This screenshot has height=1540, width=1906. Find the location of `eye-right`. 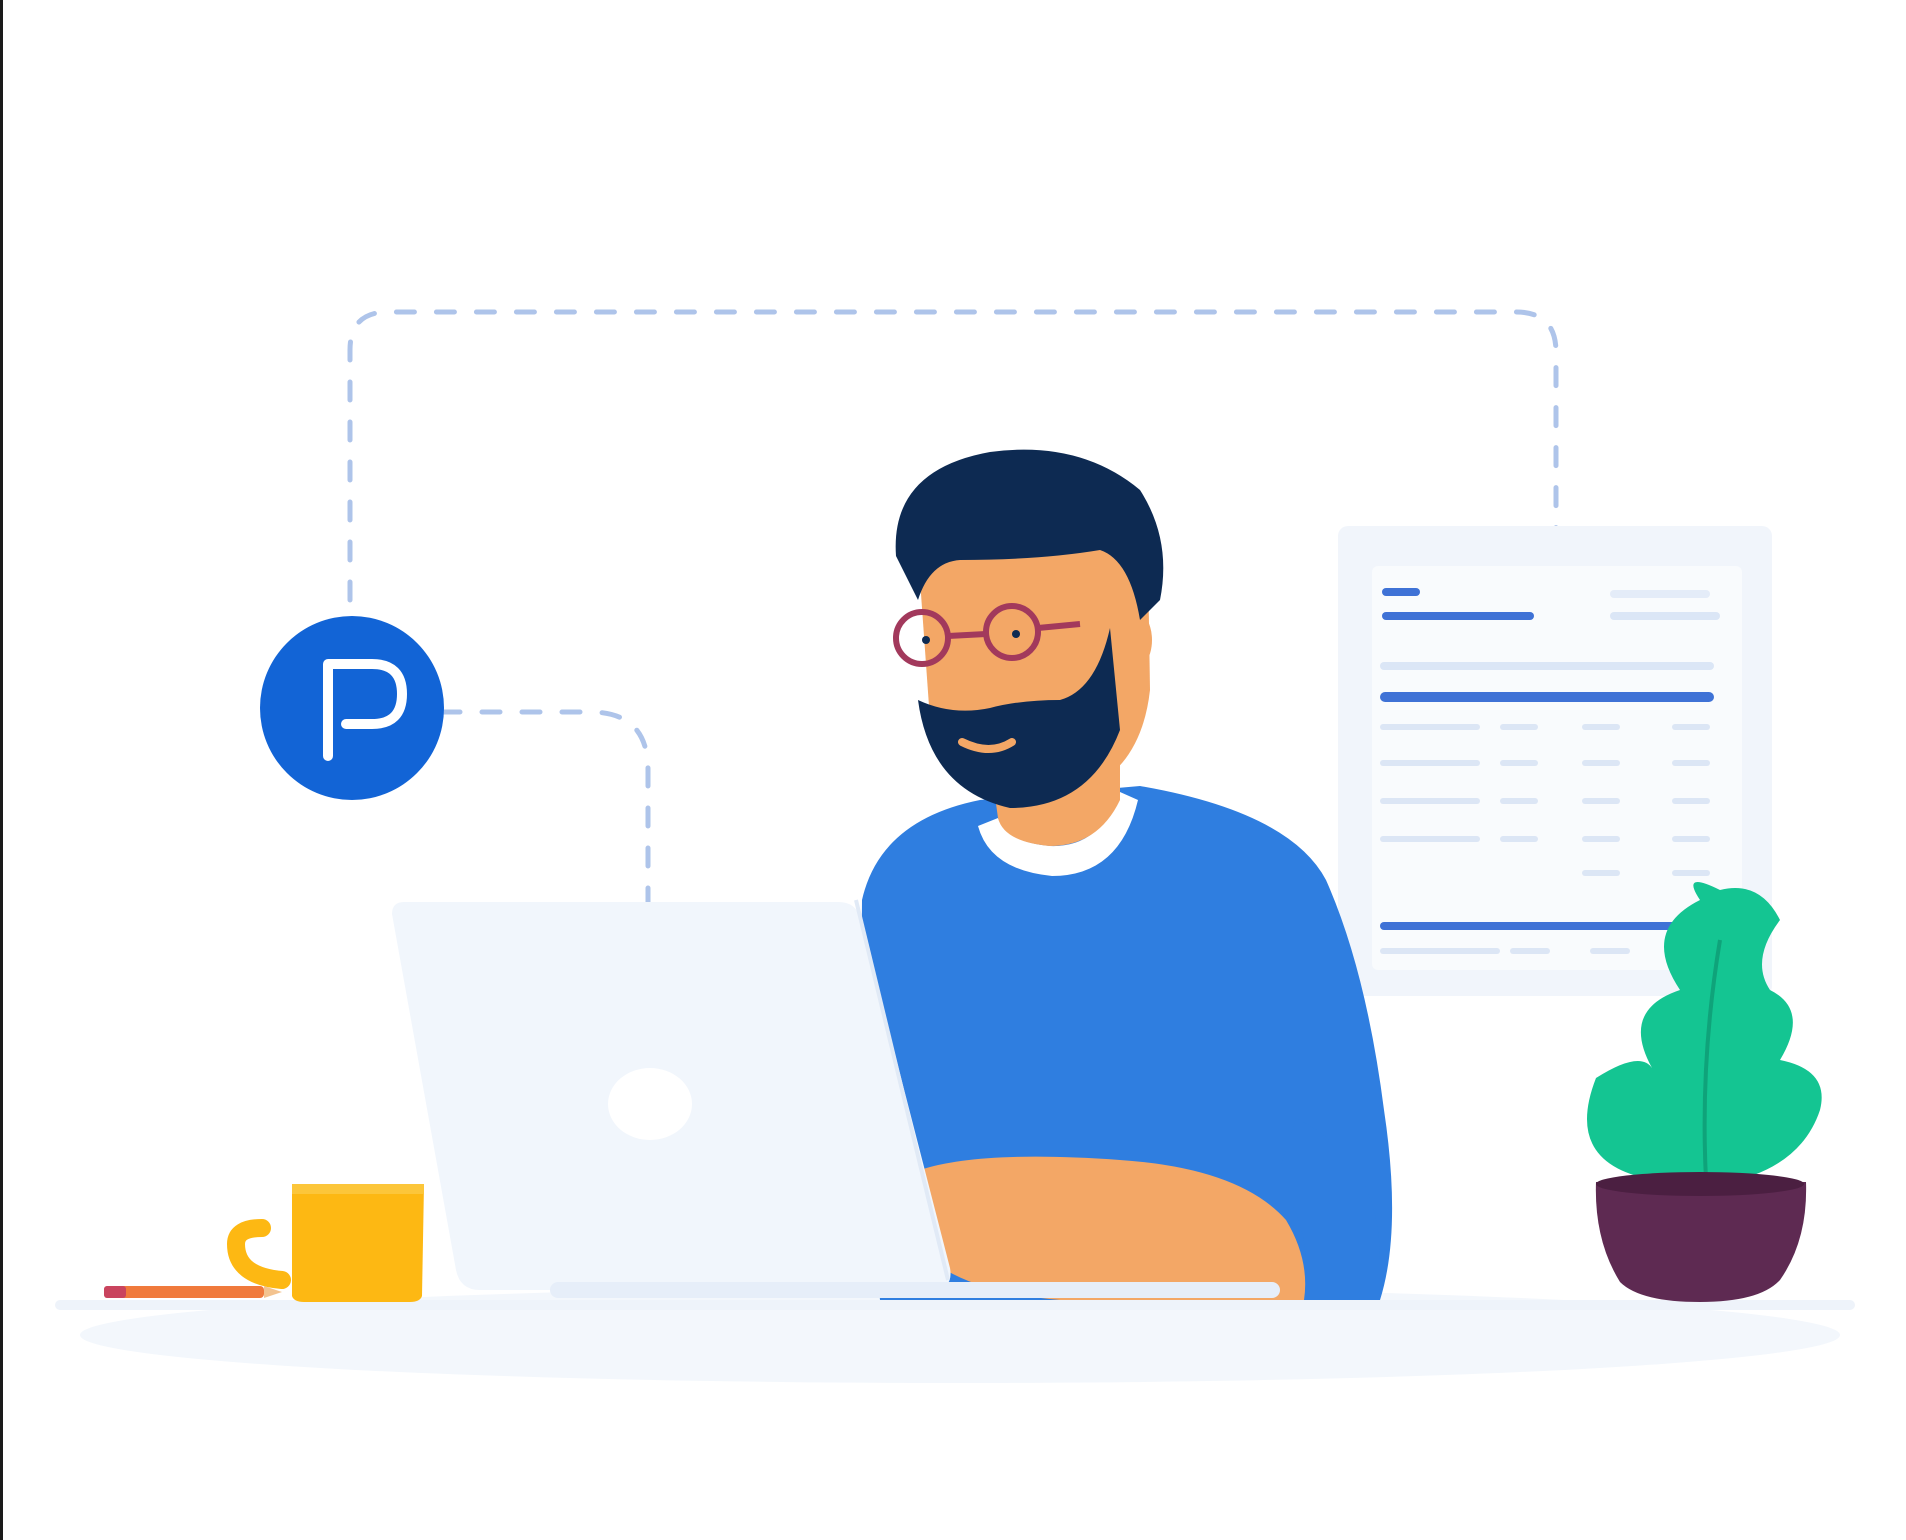

eye-right is located at coordinates (1016, 634).